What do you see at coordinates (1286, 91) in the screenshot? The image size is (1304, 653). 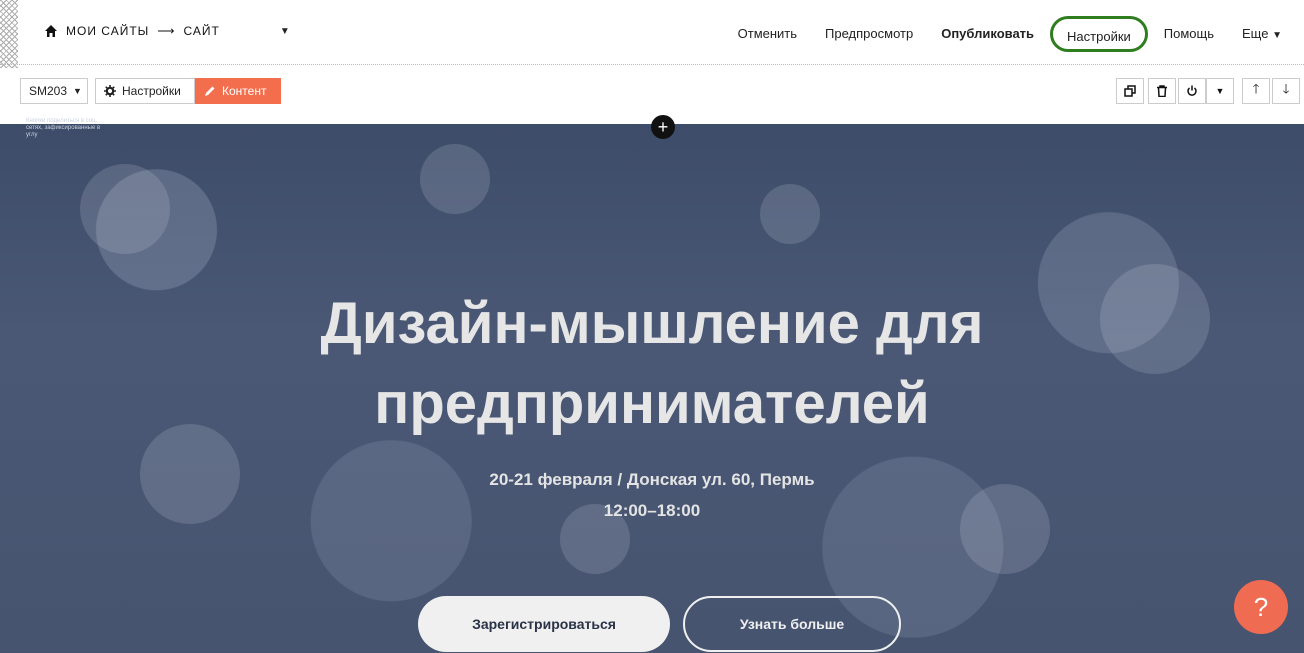 I see `arrow-down-icon: 🡓` at bounding box center [1286, 91].